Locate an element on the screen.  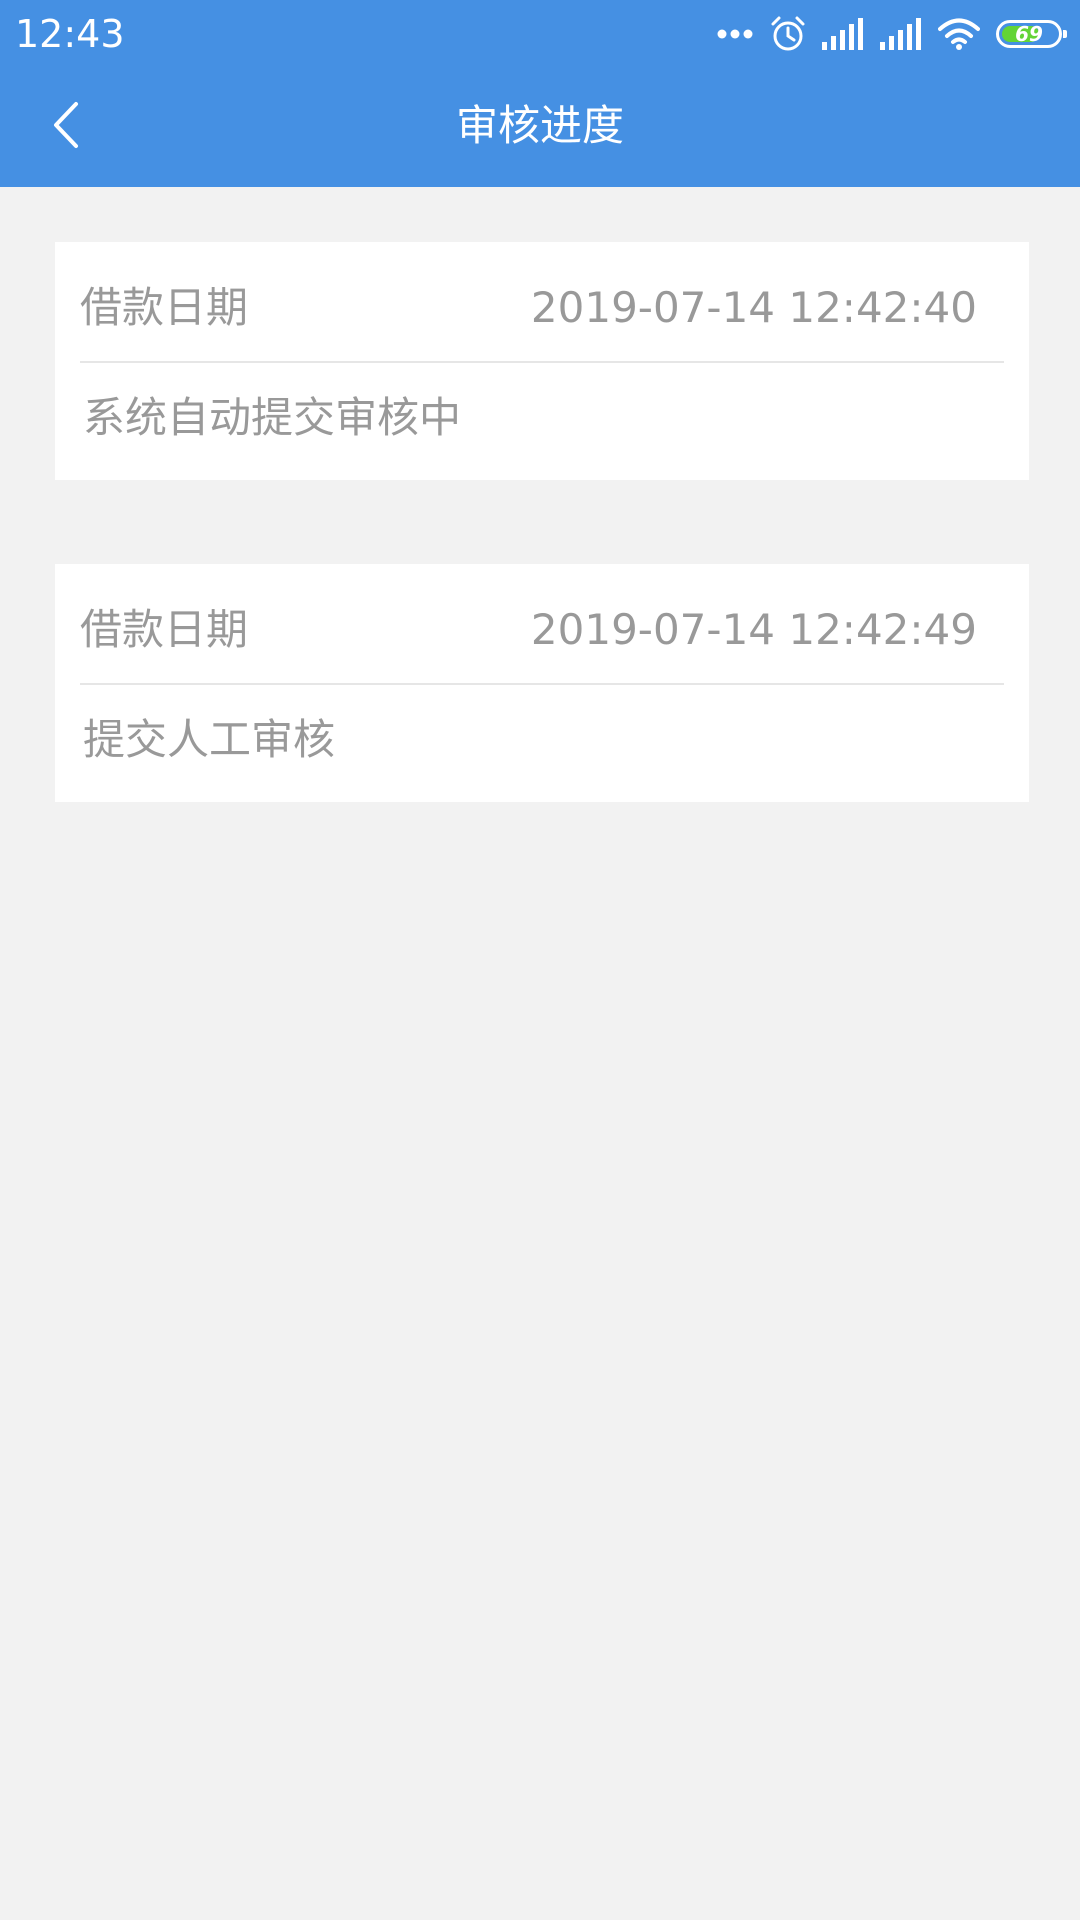
page-title: 审核进度 is located at coordinates (539, 125).